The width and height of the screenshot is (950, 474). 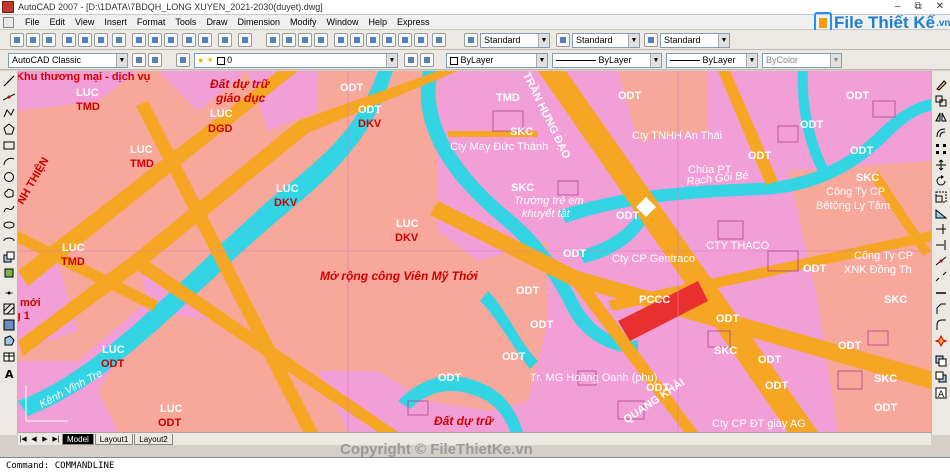 I want to click on workspace-settings-icon, so click(x=139, y=60).